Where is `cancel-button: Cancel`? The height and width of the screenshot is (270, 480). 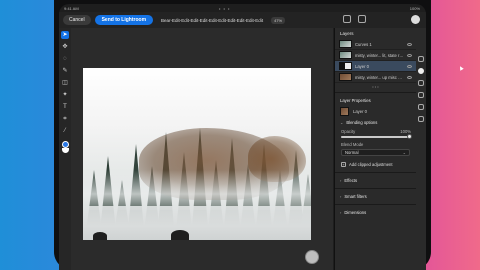 cancel-button: Cancel is located at coordinates (77, 20).